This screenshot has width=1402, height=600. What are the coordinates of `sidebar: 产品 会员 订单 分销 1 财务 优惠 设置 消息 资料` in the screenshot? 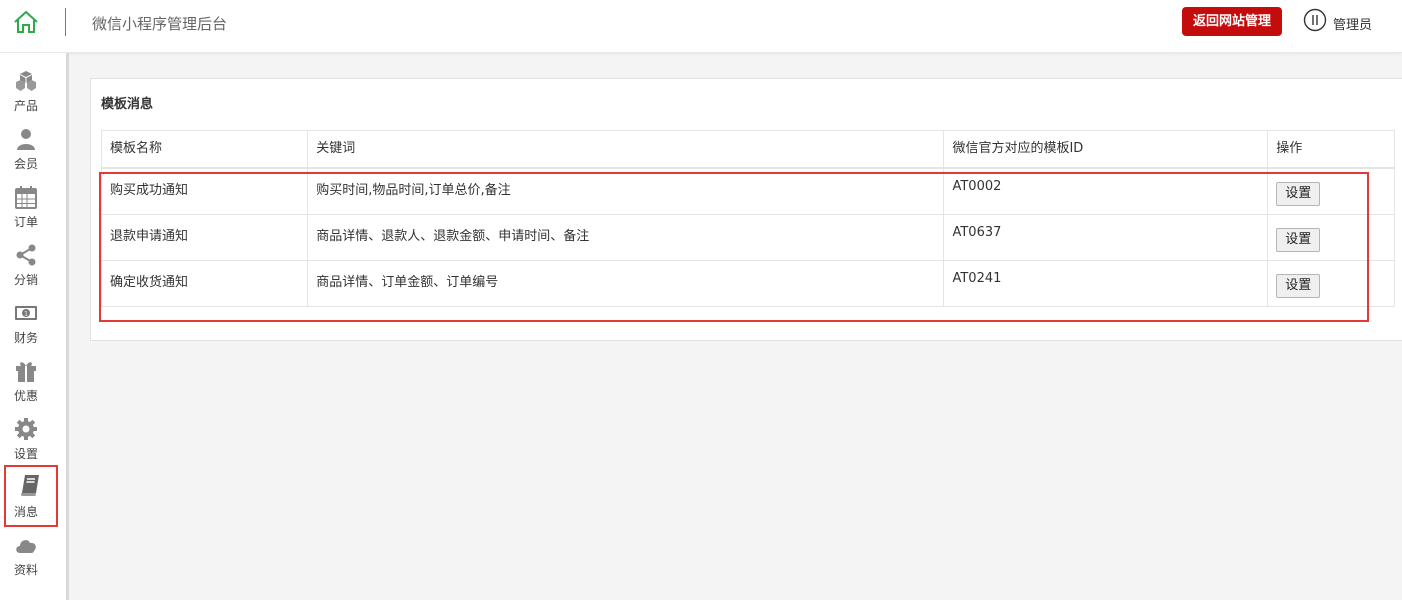 It's located at (34, 326).